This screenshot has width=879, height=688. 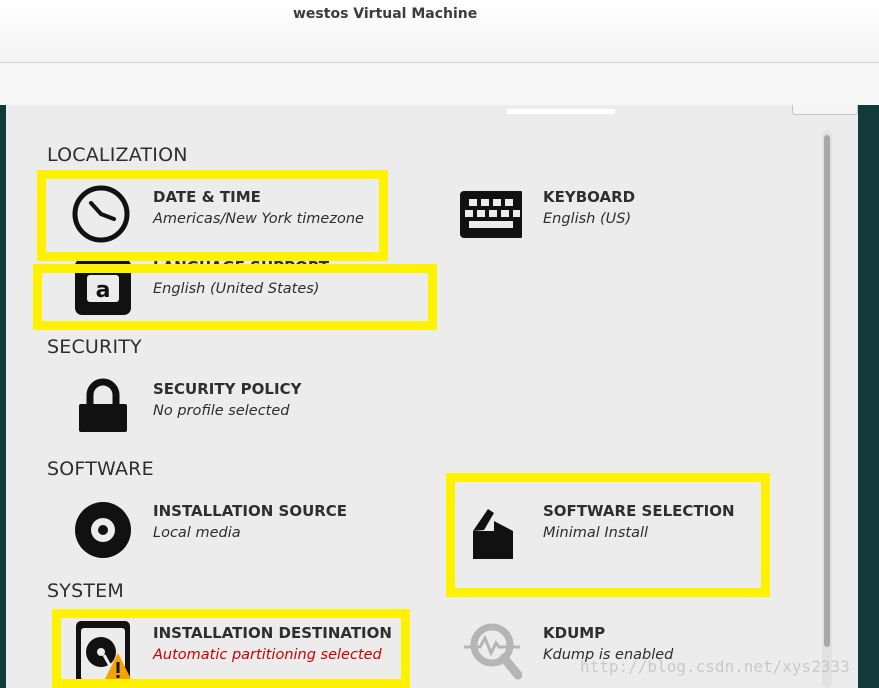 What do you see at coordinates (715, 666) in the screenshot?
I see `watermark-text: http://blog.csdn.net/xys2333` at bounding box center [715, 666].